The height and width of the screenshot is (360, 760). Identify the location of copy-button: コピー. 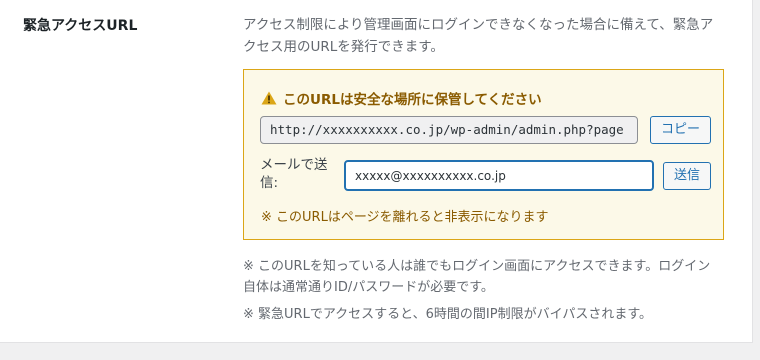
(680, 130).